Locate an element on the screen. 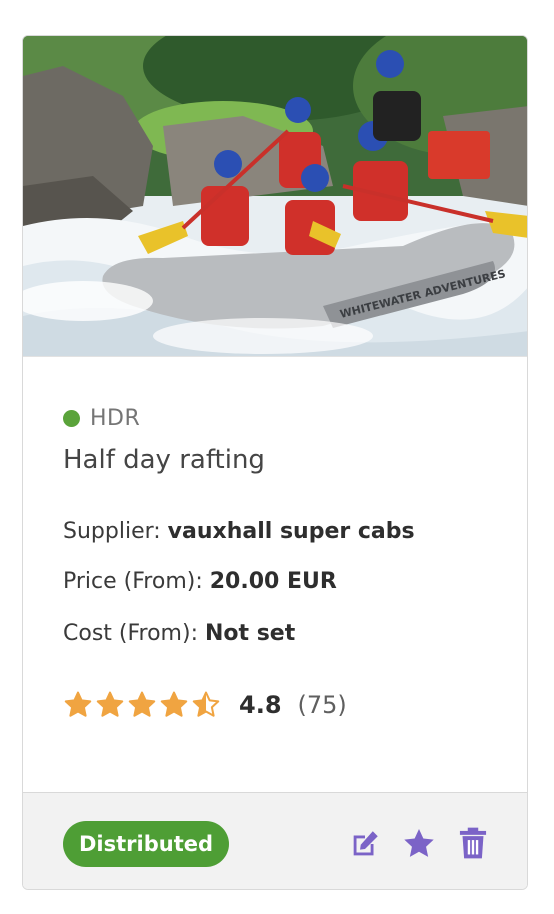 This screenshot has width=554, height=914. card-actions is located at coordinates (410, 844).